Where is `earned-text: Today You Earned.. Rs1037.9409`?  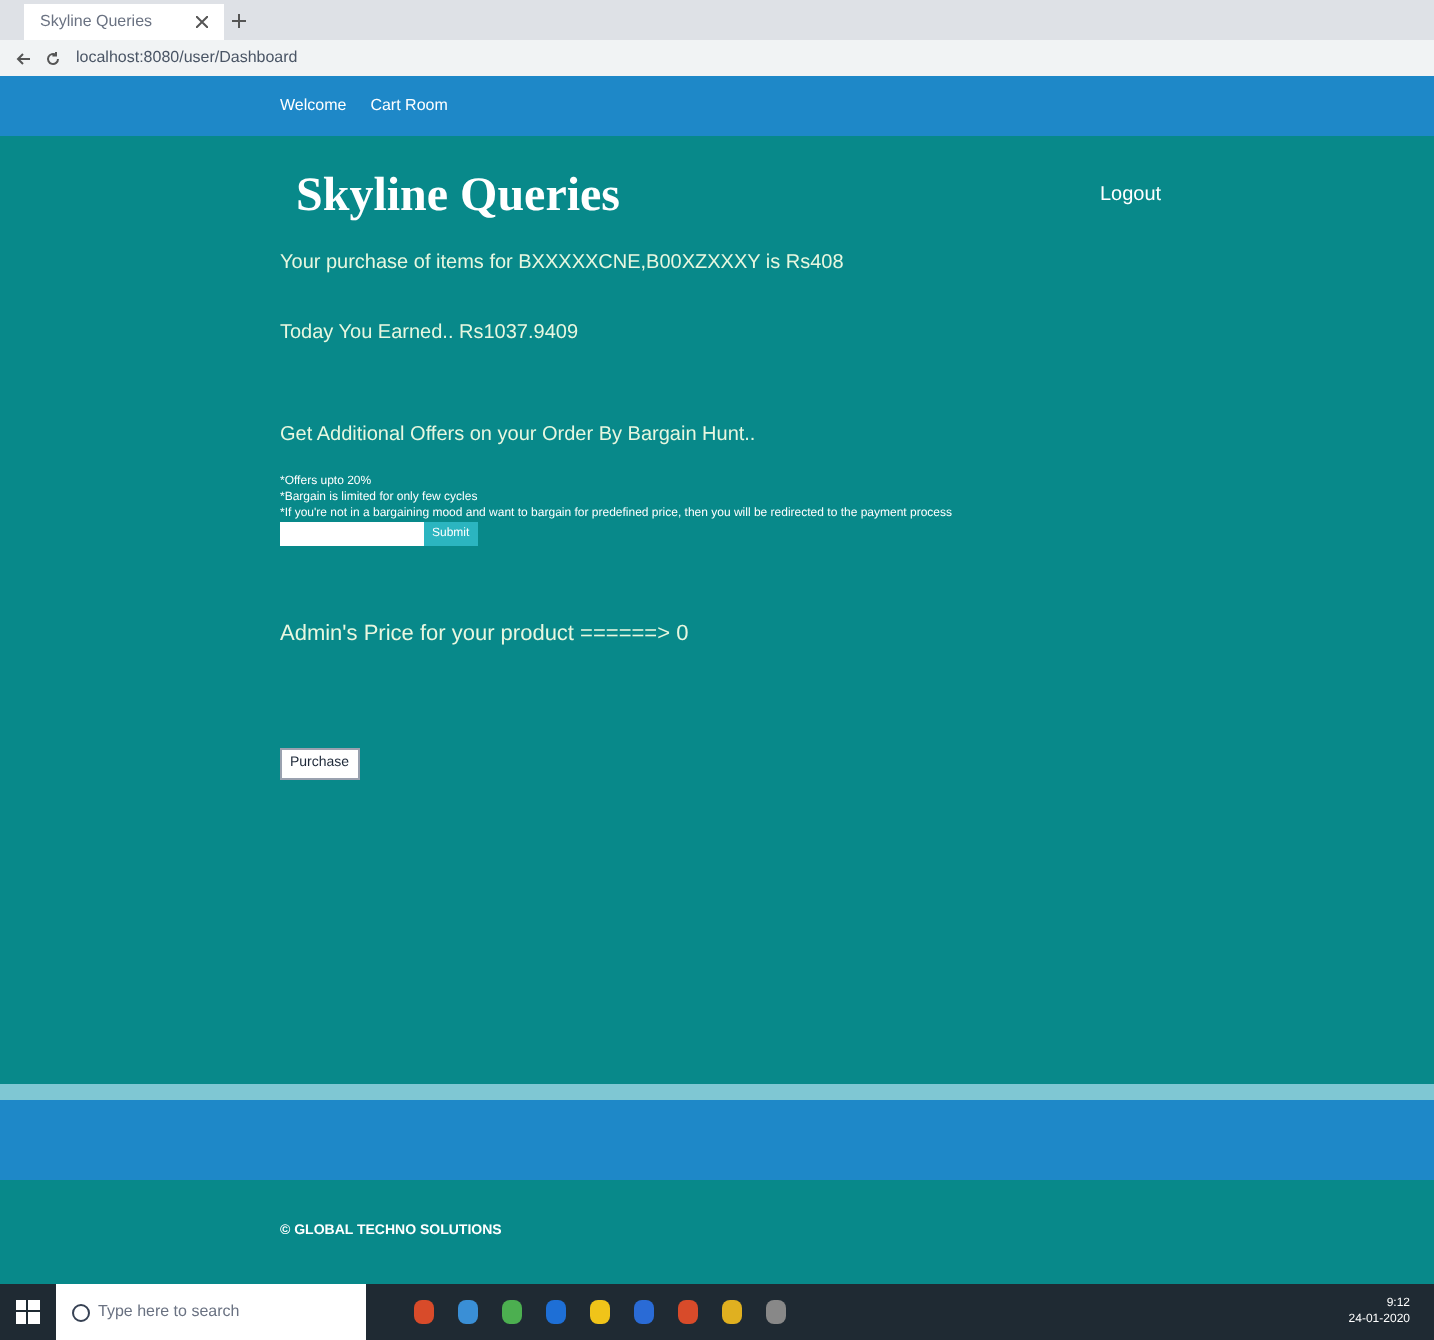
earned-text: Today You Earned.. Rs1037.9409 is located at coordinates (430, 334).